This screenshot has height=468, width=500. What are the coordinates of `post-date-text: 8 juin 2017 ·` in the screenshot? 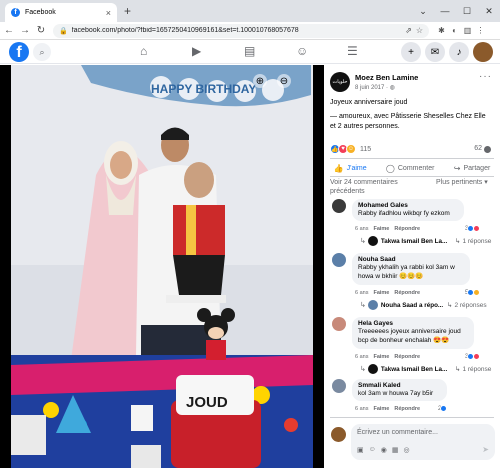 It's located at (372, 88).